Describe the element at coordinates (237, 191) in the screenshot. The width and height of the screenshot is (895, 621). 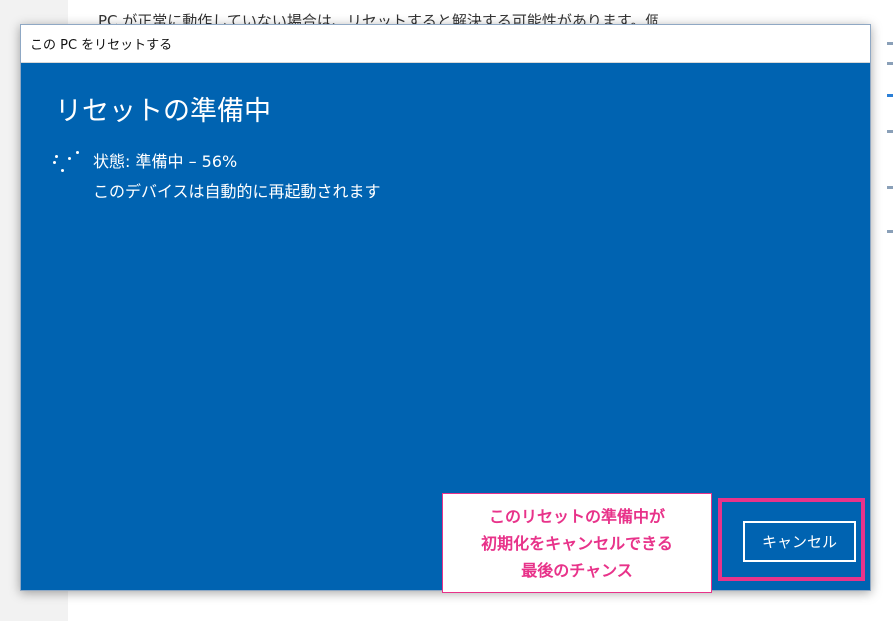
I see `restart-notice: このデバイスは自動的に再起動されます` at that location.